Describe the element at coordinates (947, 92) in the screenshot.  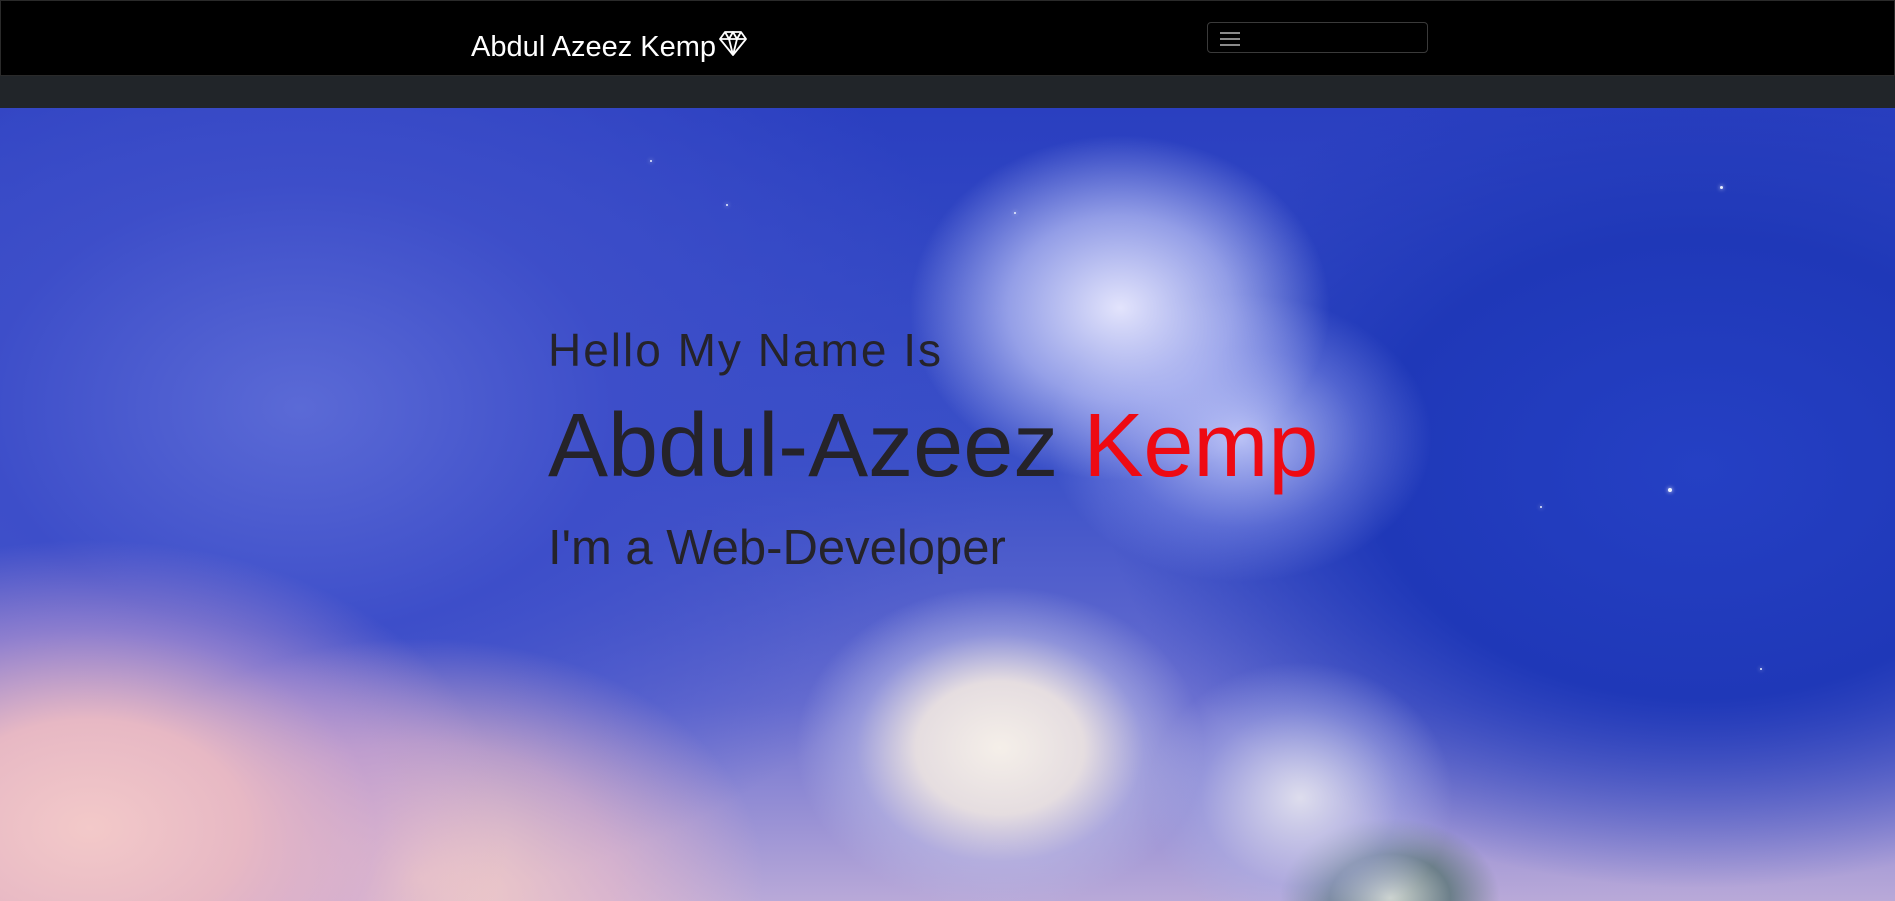
I see `navbar-collapse-bar` at that location.